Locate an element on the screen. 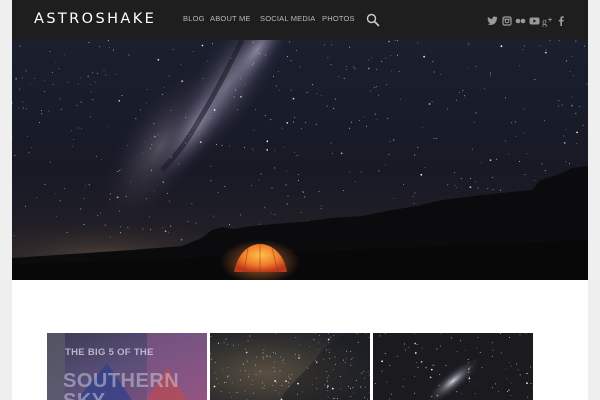 This screenshot has width=600, height=400. thumbnail-title-line1: THE BIG 5 OF THE is located at coordinates (109, 352).